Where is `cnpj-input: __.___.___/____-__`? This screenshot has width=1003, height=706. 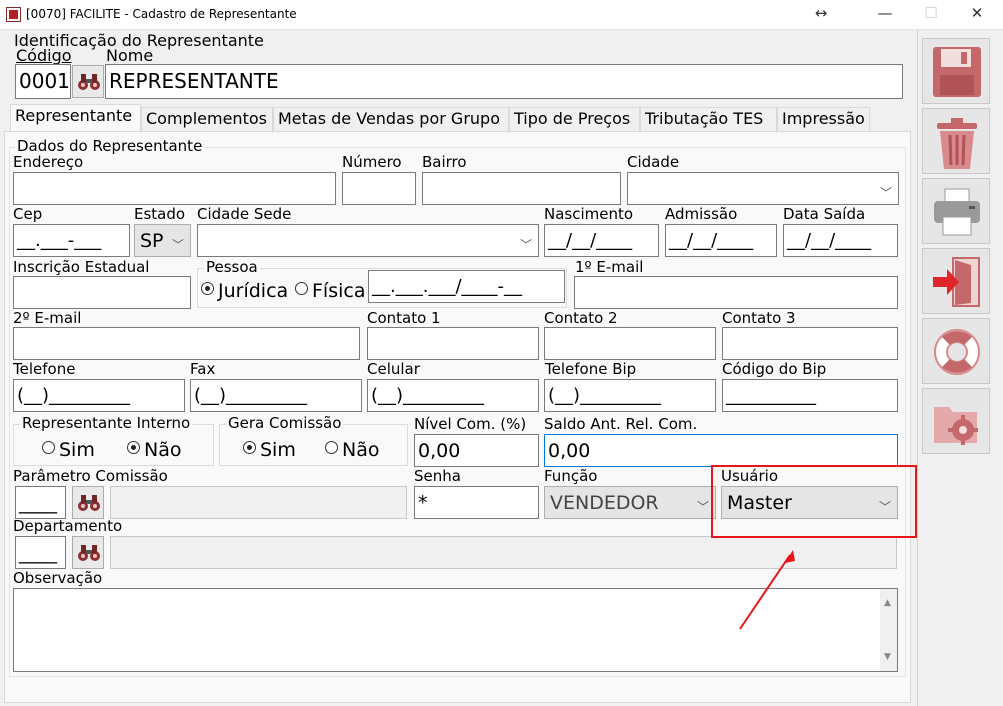
cnpj-input: __.___.___/____-__ is located at coordinates (466, 286).